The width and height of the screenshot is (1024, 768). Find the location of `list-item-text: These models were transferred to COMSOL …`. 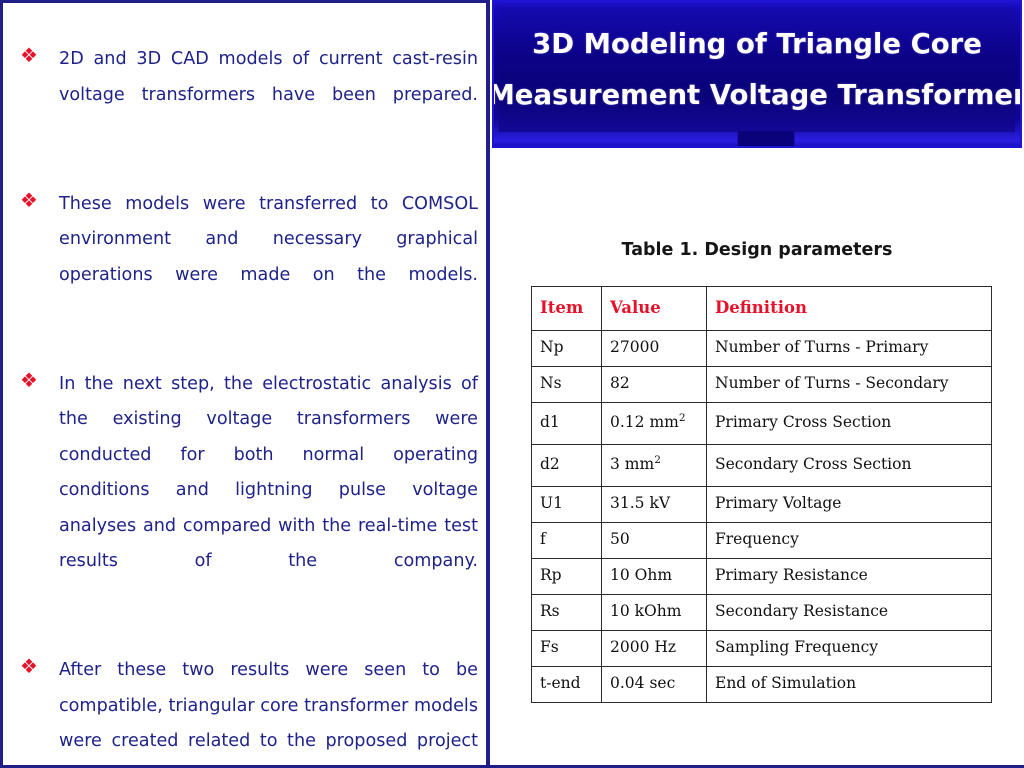

list-item-text: These models were transferred to COMSOL … is located at coordinates (268, 239).